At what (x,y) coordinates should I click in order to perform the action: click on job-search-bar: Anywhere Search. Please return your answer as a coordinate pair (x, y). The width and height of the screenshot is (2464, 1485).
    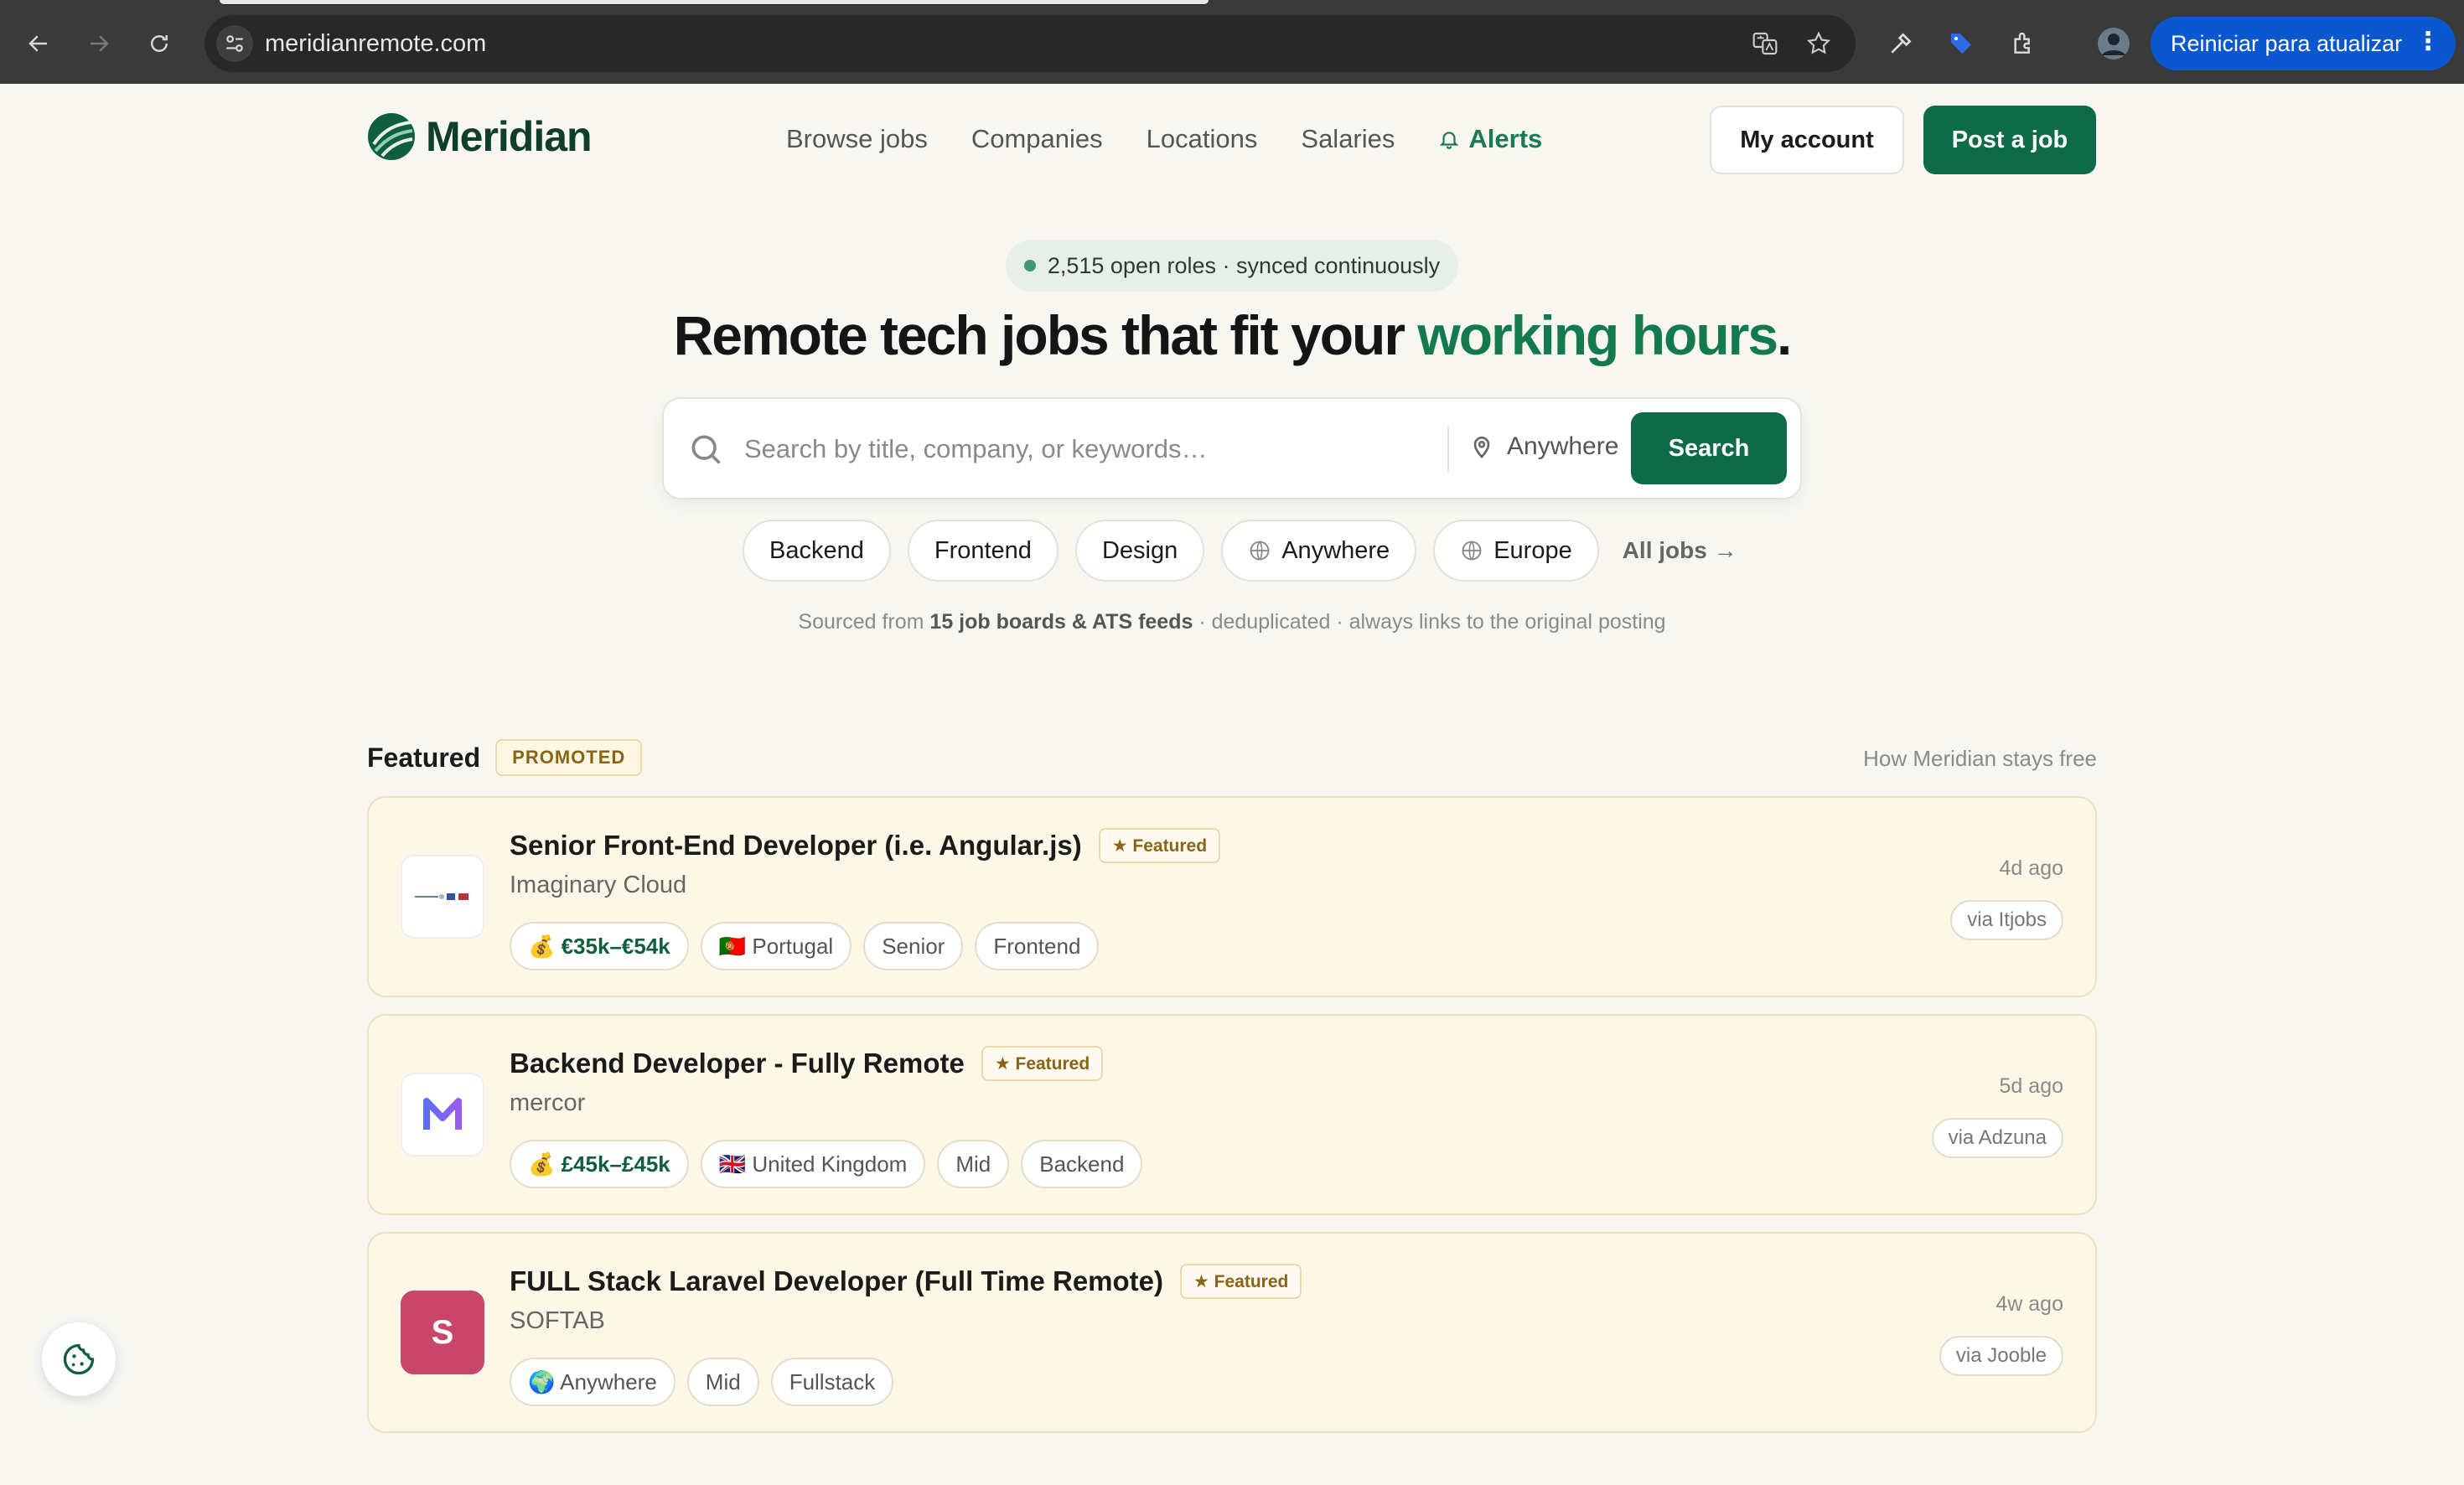
    Looking at the image, I should click on (1232, 448).